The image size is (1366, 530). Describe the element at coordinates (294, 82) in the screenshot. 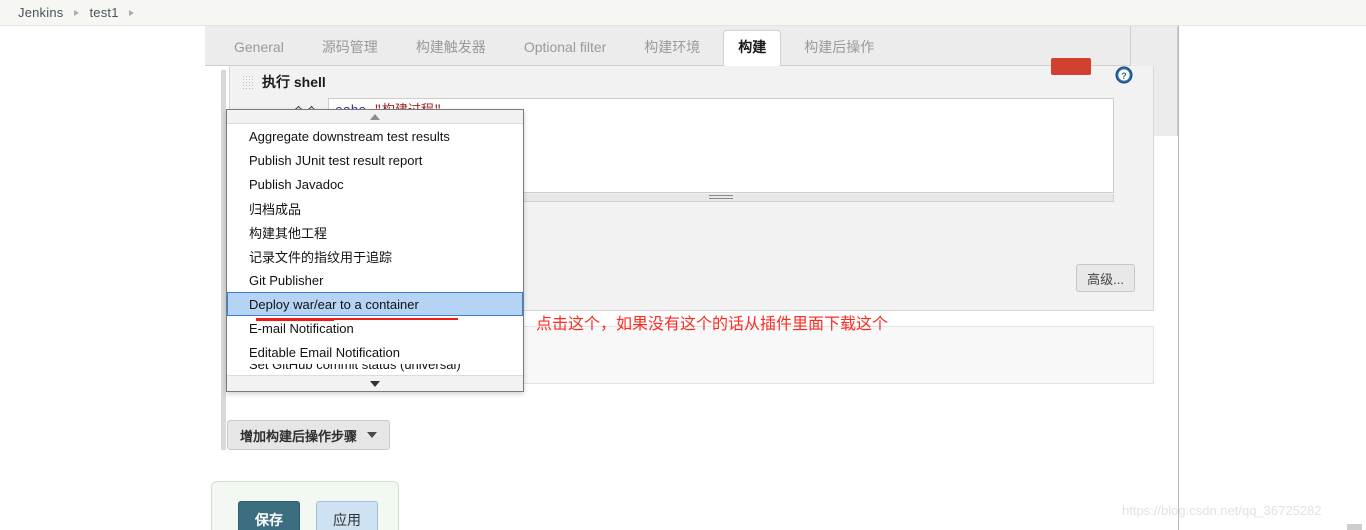

I see `build-step-title: 执行 shell` at that location.